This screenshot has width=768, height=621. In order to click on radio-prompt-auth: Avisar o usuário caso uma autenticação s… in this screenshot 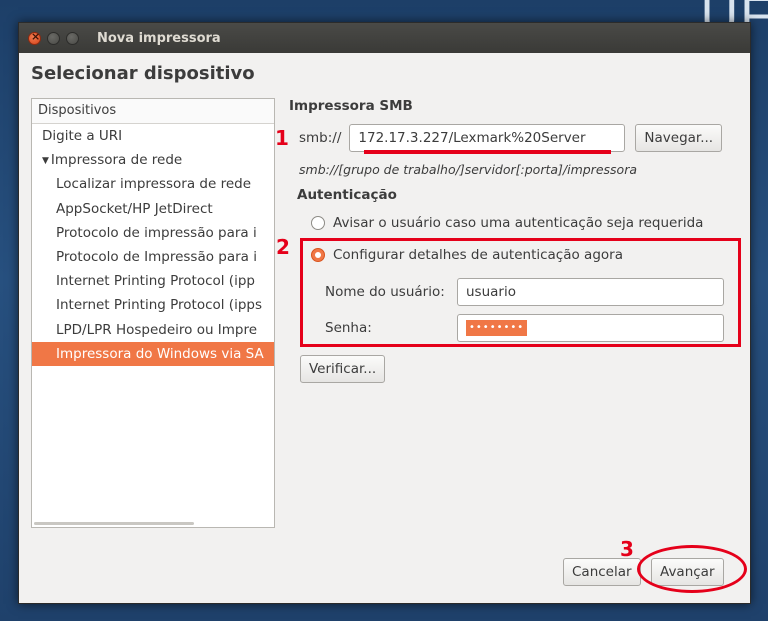, I will do `click(507, 223)`.